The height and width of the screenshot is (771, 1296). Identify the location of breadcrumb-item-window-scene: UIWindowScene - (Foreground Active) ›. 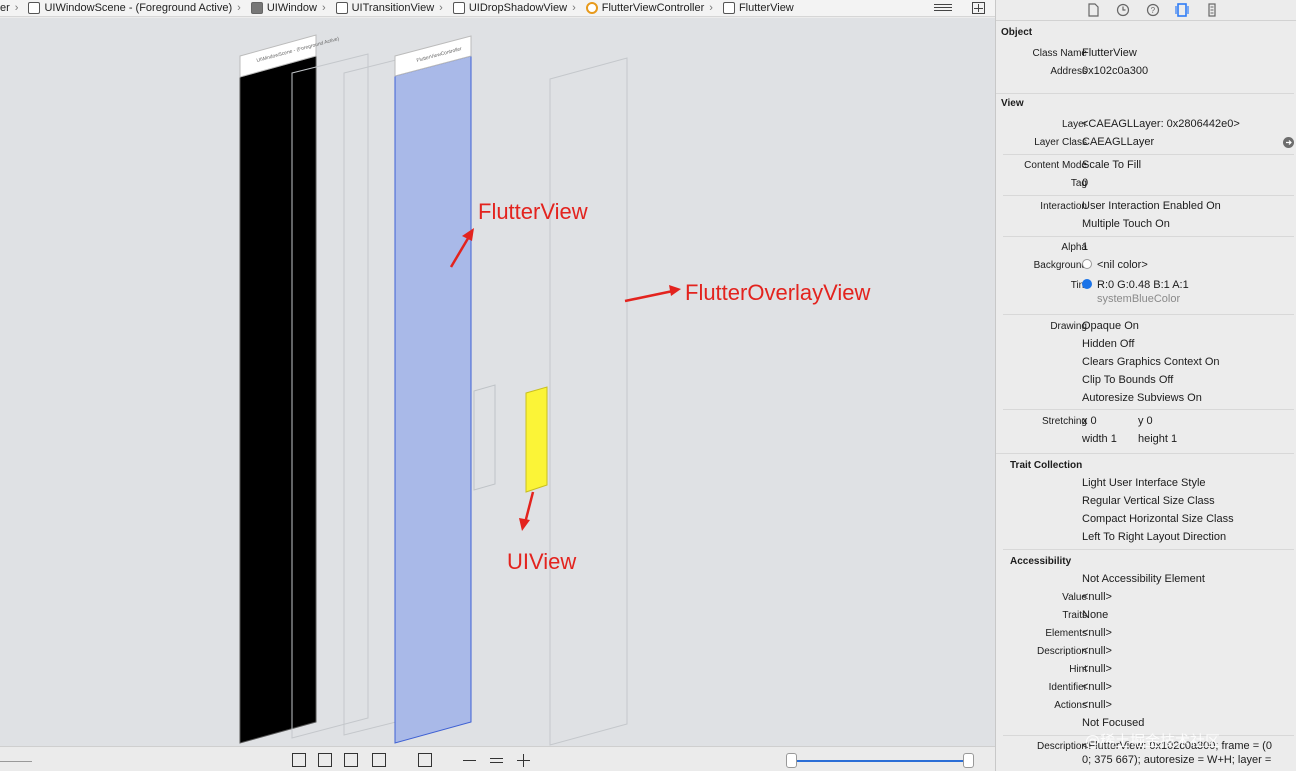
(133, 8).